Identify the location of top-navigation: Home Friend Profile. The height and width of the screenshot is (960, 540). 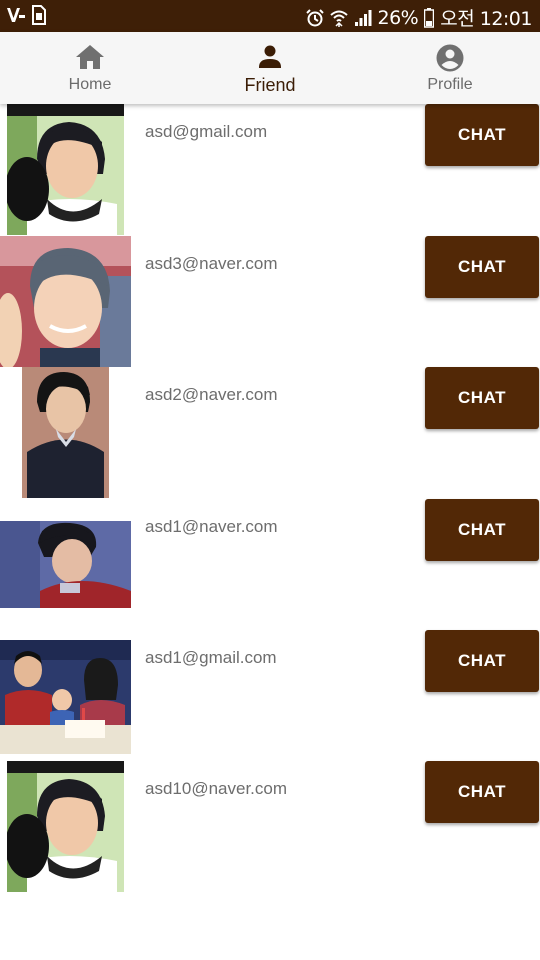
(270, 68).